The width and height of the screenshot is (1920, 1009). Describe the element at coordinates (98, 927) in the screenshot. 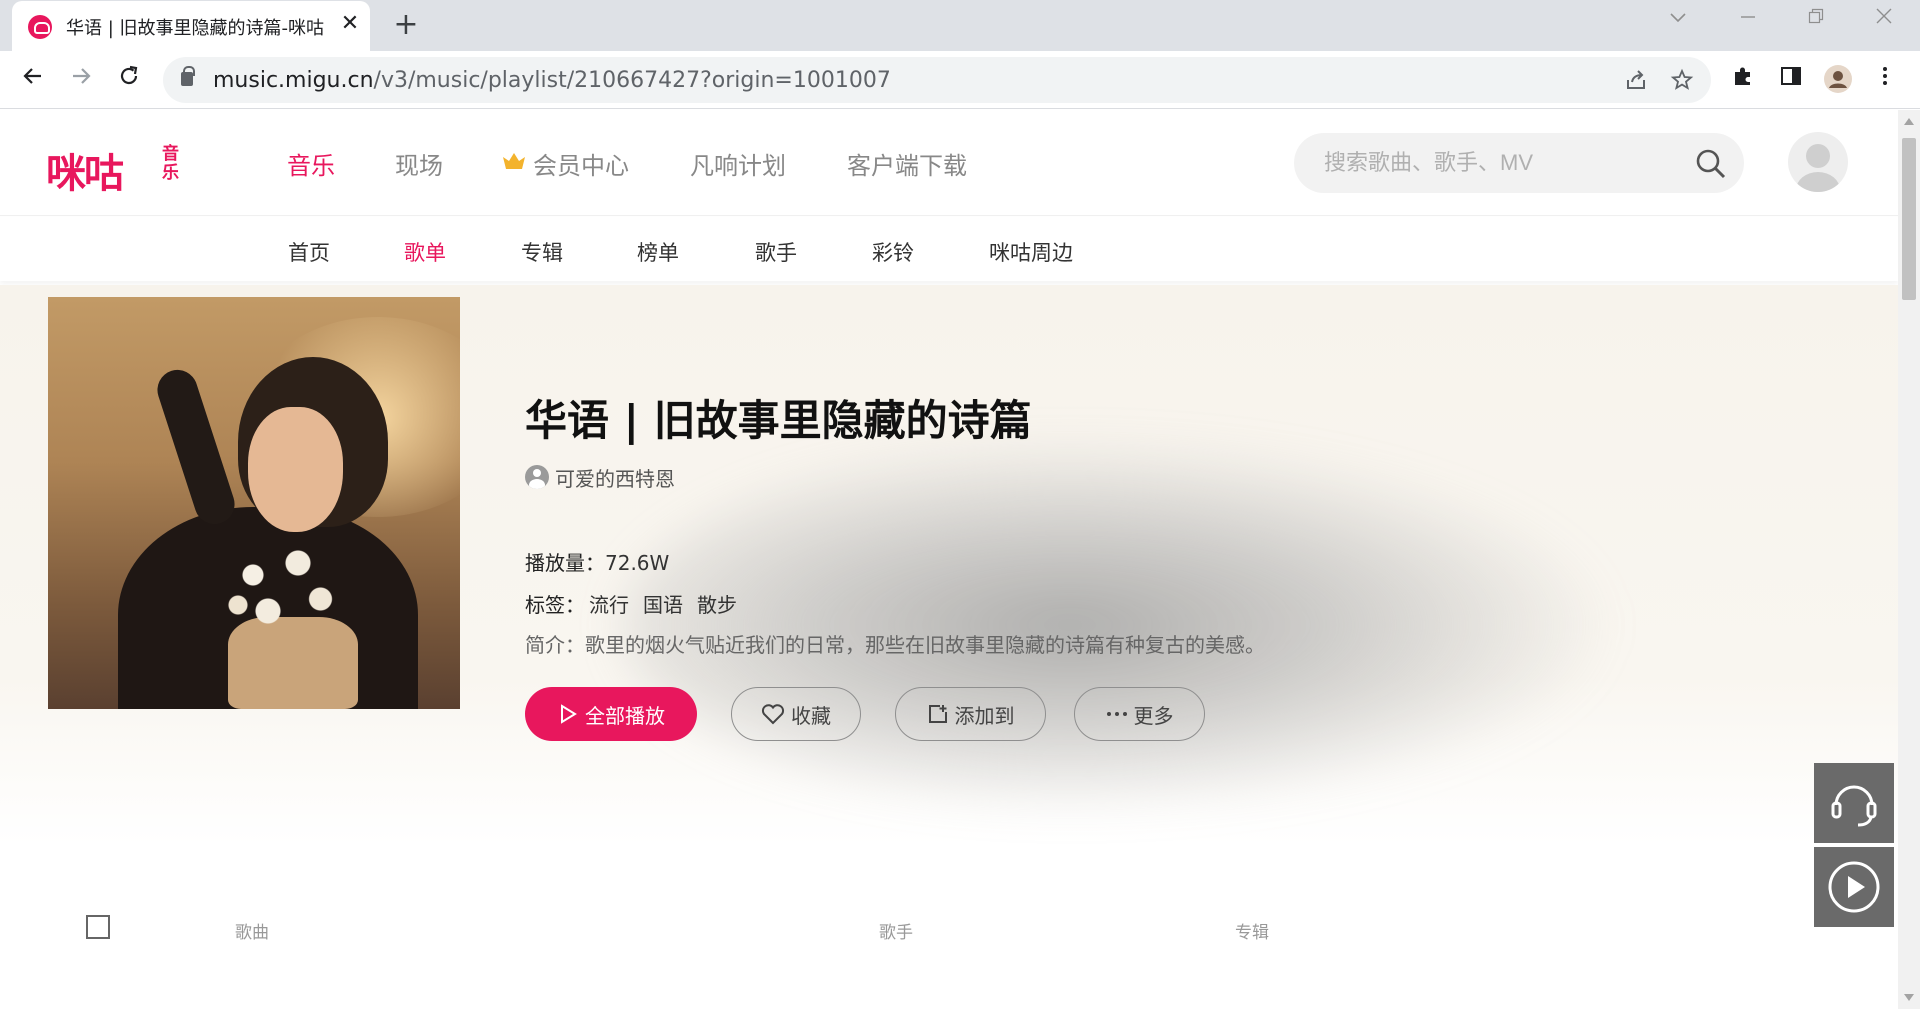

I see `select-all-checkbox` at that location.